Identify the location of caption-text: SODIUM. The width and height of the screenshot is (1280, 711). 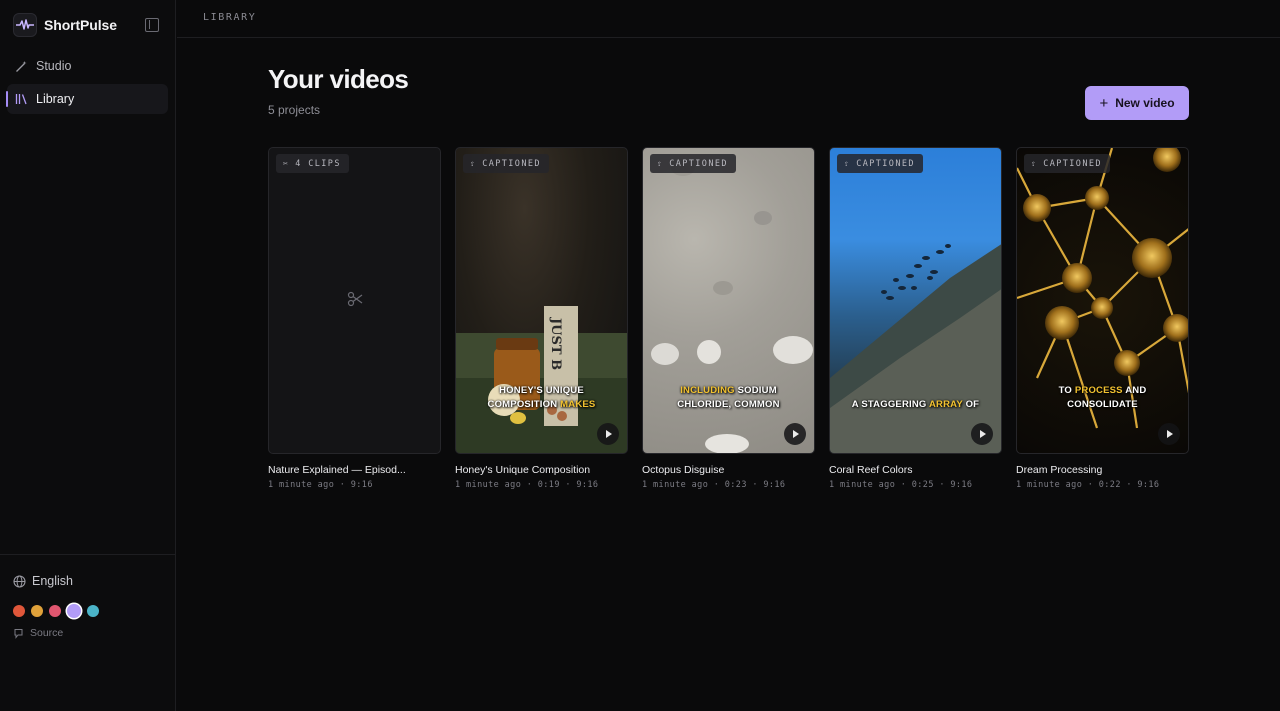
(755, 390).